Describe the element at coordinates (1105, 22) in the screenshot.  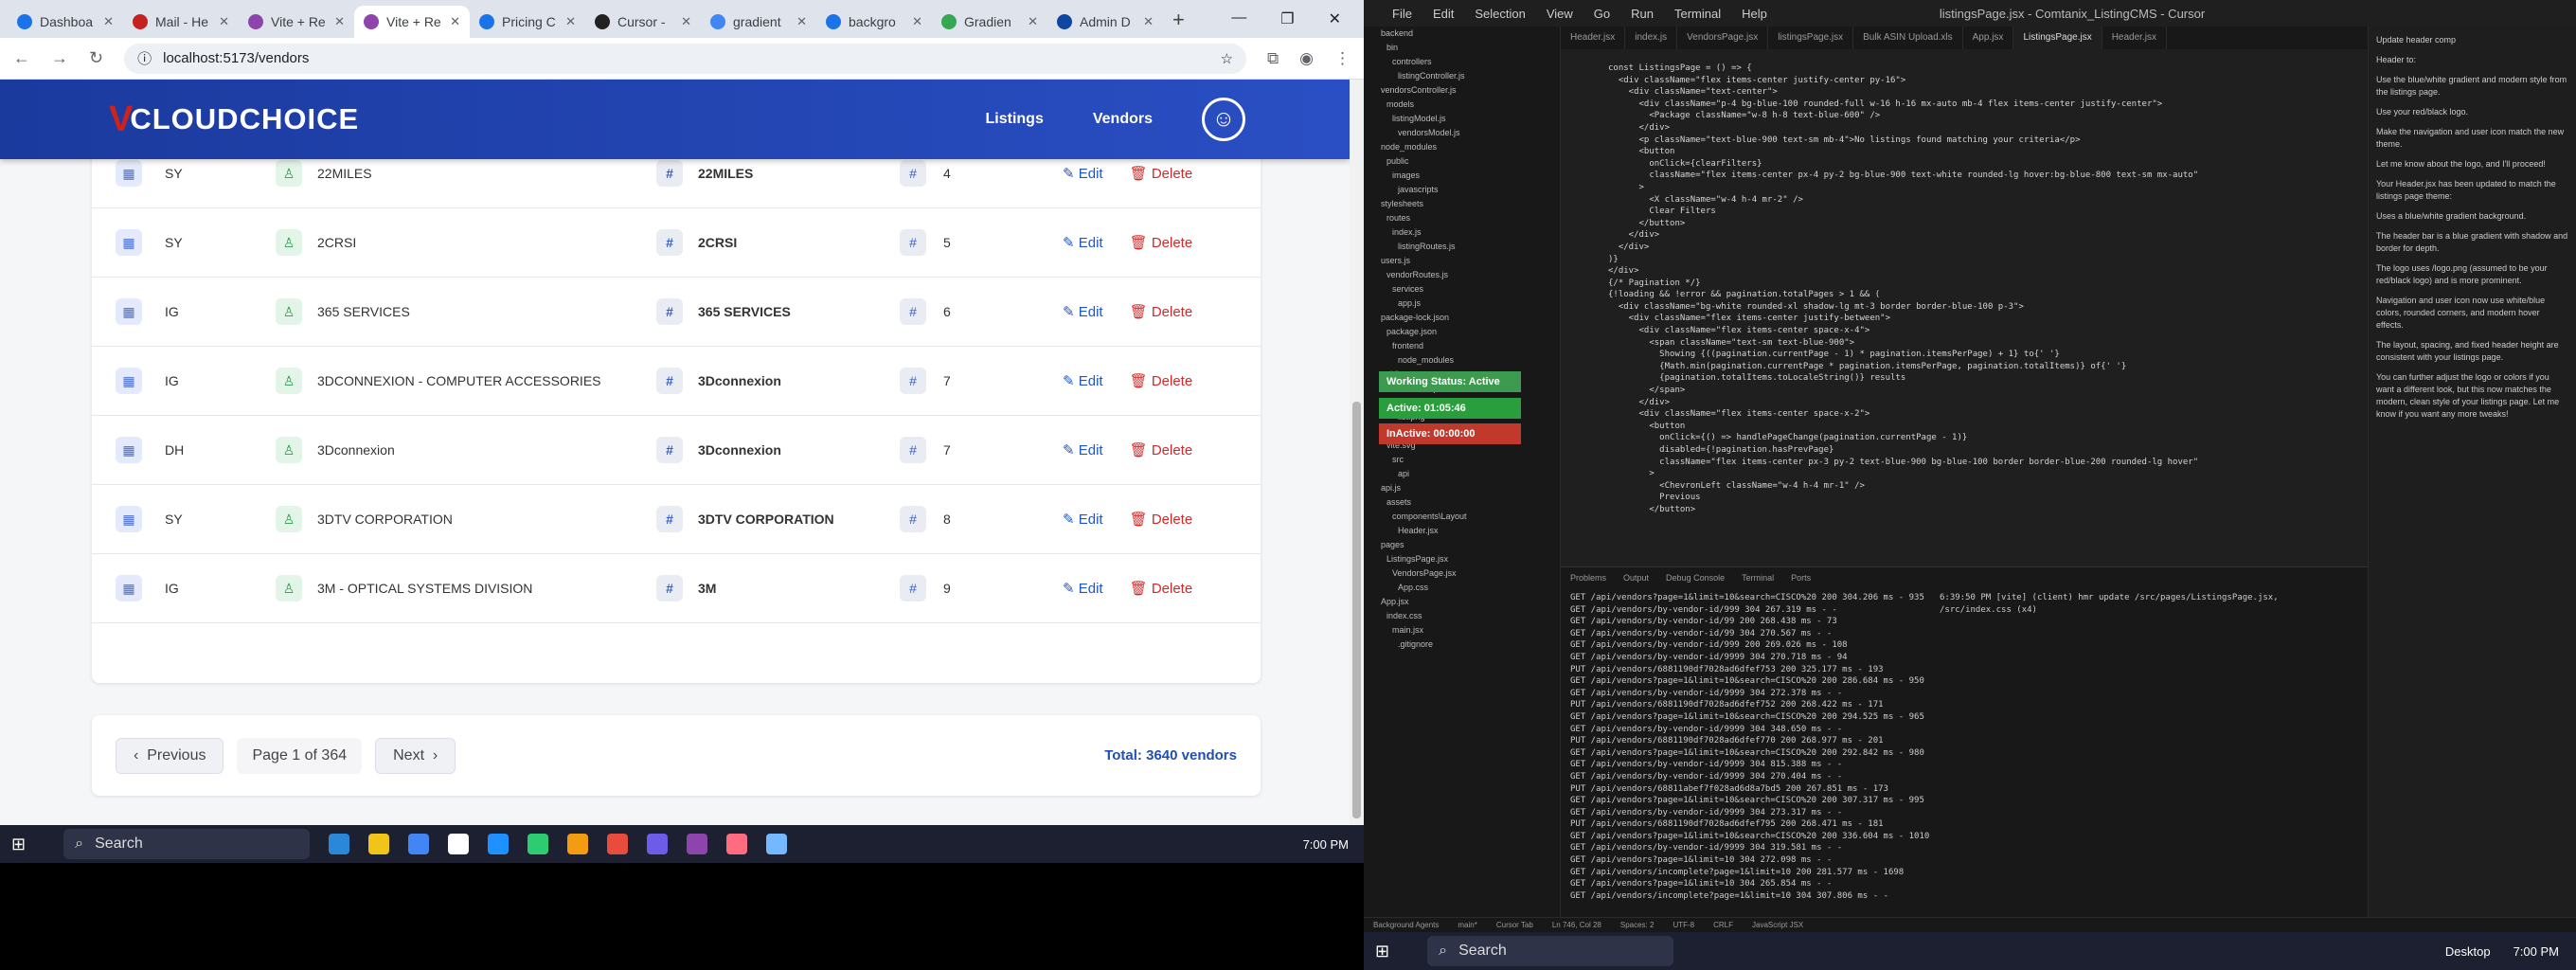
I see `browser-tab: Admin D ✕` at that location.